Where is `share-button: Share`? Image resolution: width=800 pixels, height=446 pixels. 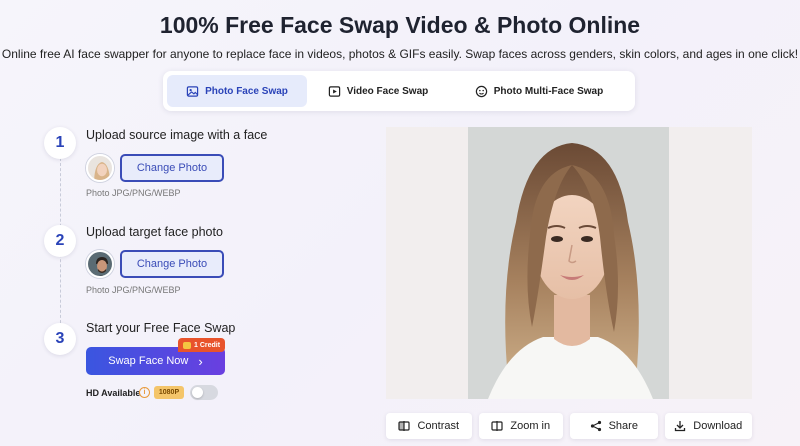 share-button: Share is located at coordinates (614, 426).